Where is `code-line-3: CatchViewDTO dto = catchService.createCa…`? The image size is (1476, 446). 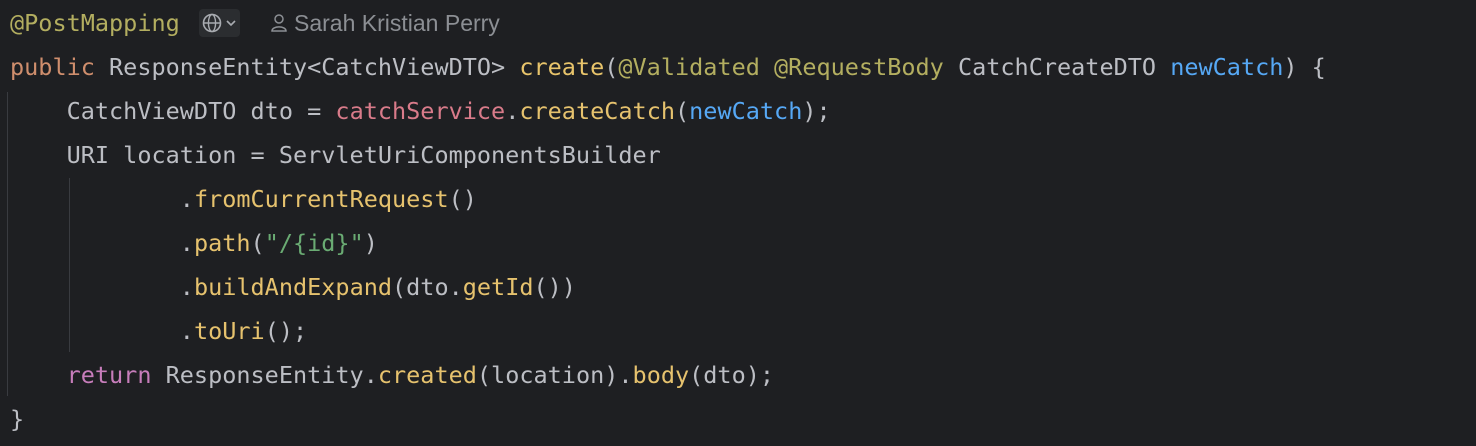
code-line-3: CatchViewDTO dto = catchService.createCa… is located at coordinates (420, 111).